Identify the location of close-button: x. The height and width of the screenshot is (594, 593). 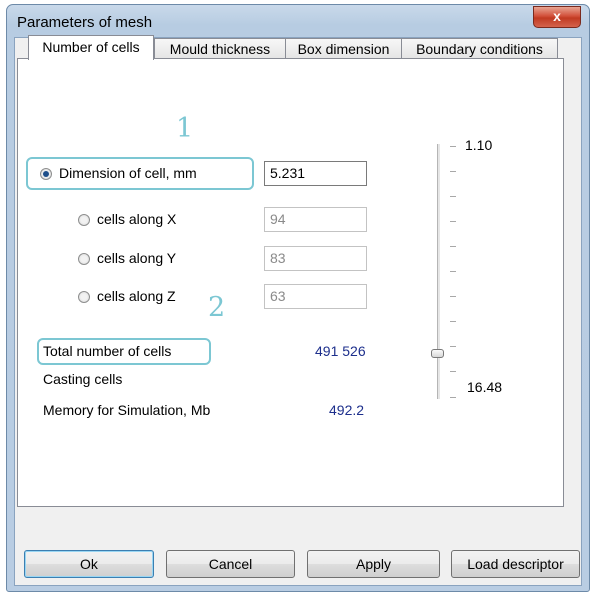
(557, 17).